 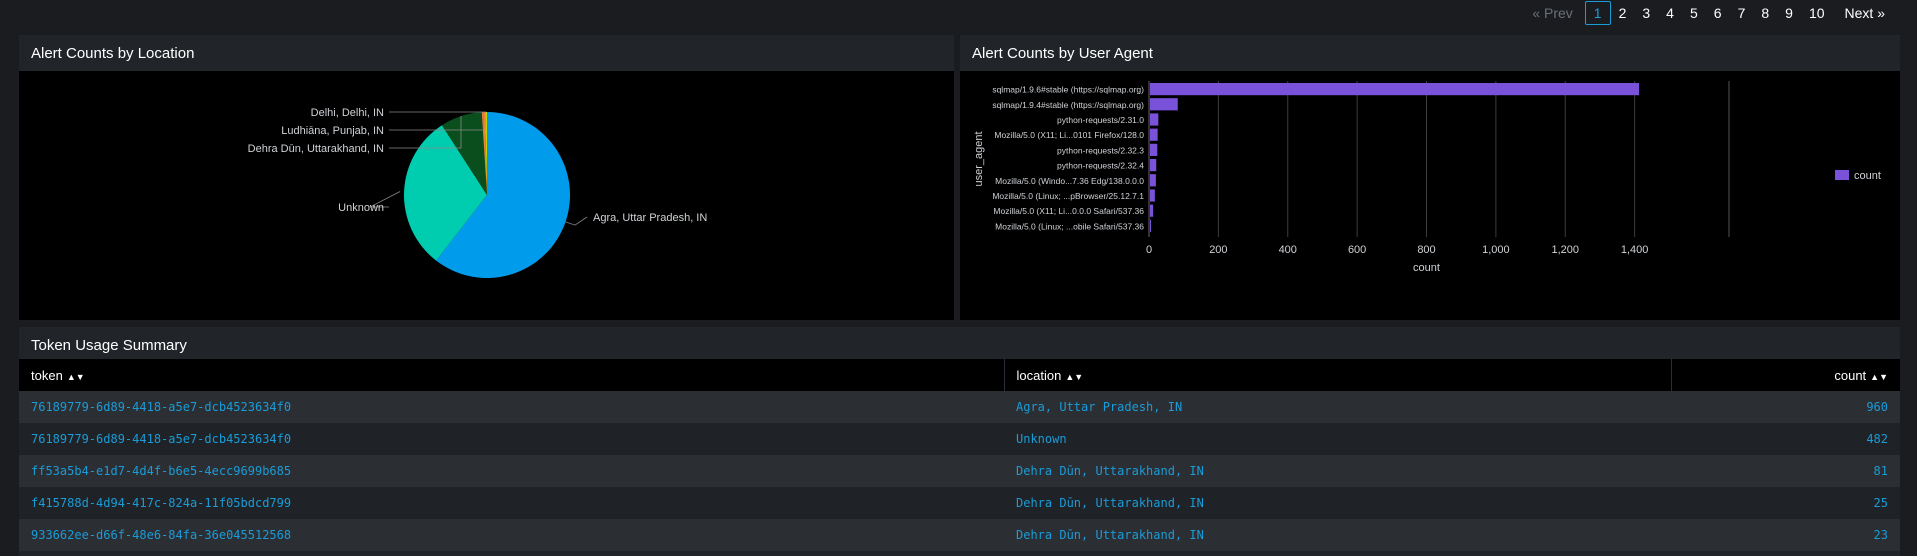 I want to click on panel-title: Alert Counts by Location, so click(x=113, y=53).